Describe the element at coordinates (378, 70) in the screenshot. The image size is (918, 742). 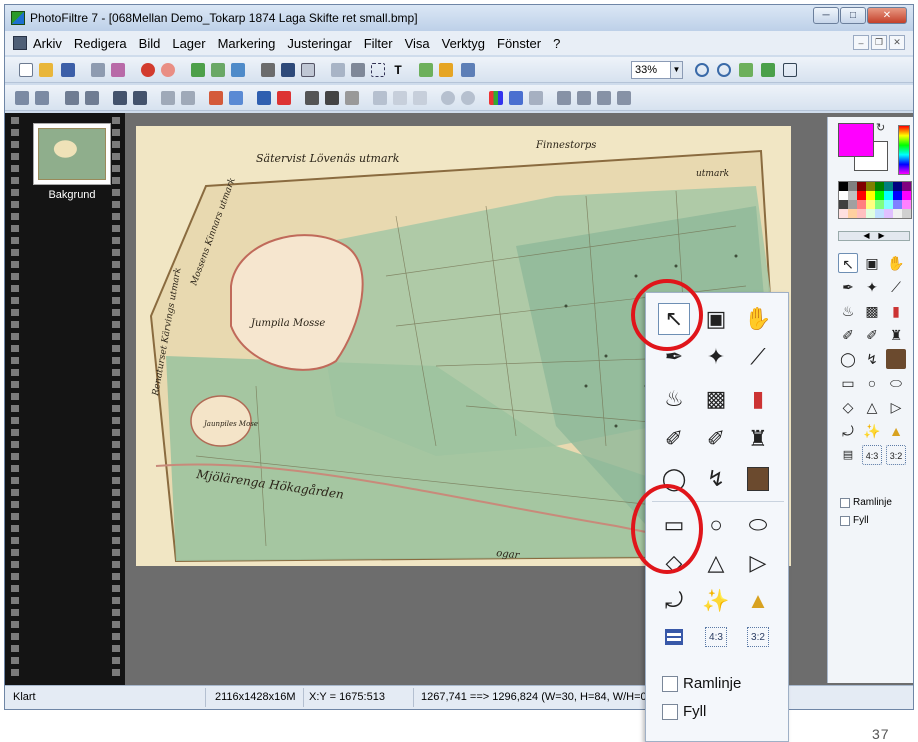
I see `selection-icon` at that location.